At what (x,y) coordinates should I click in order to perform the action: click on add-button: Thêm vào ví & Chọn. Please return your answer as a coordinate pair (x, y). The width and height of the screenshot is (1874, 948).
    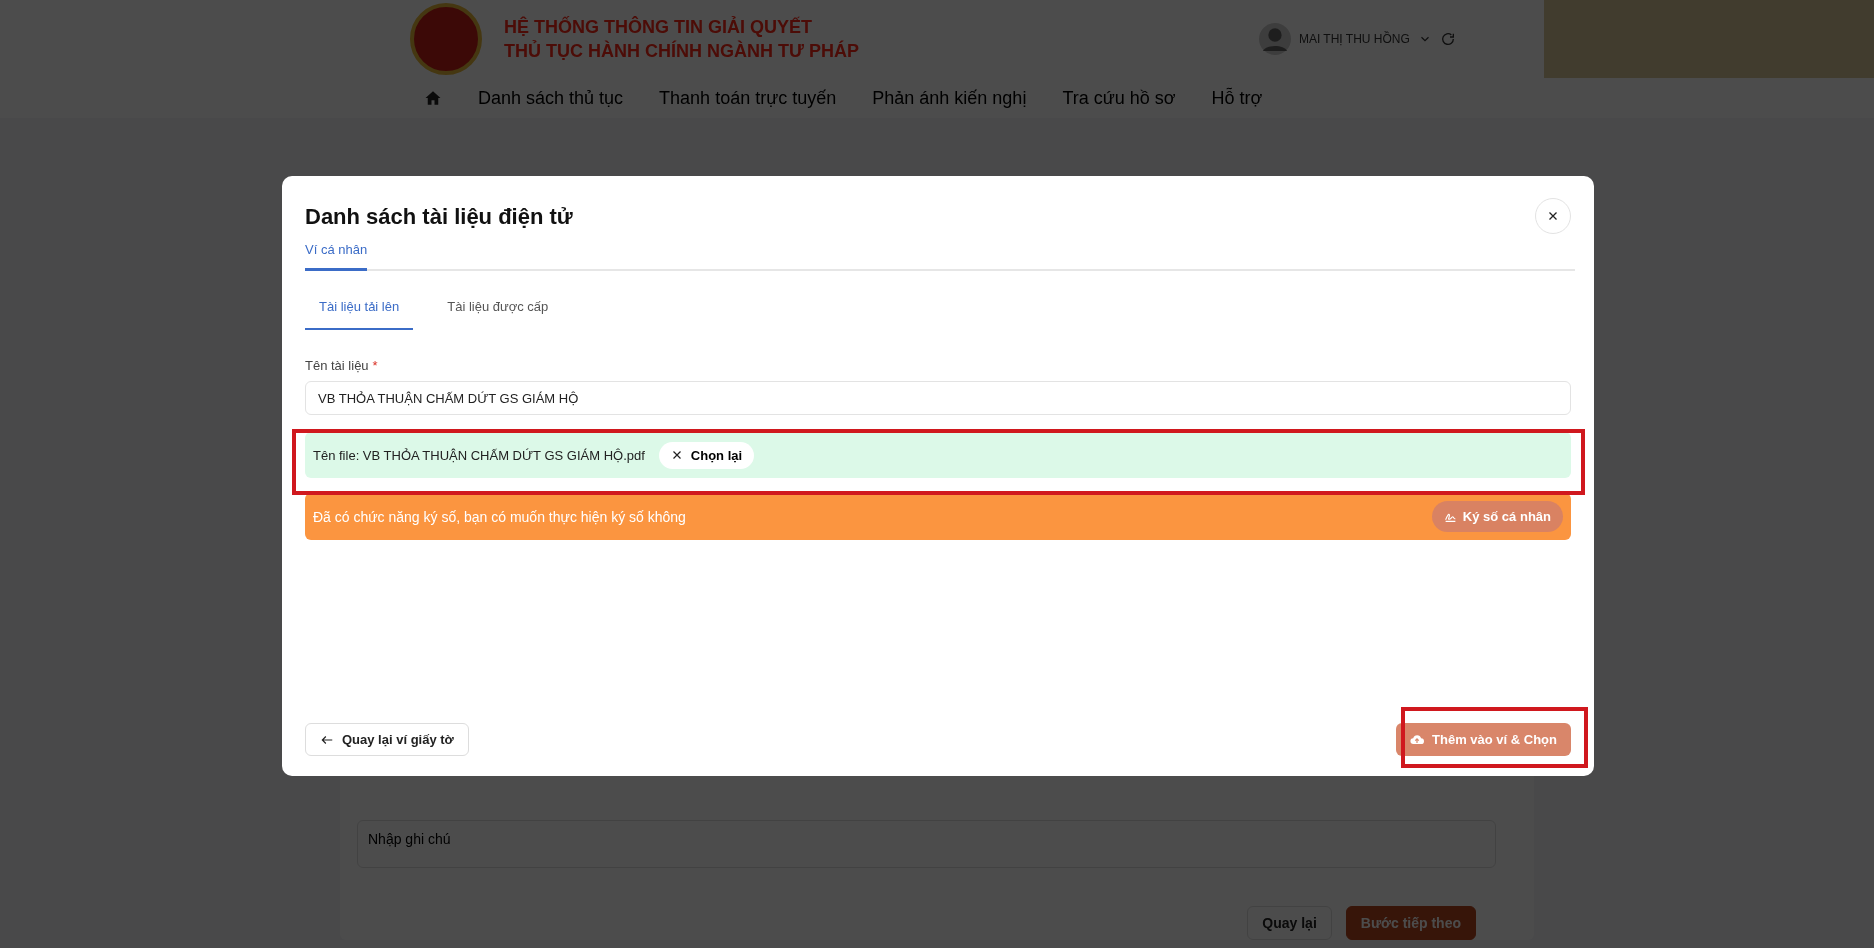
    Looking at the image, I should click on (1483, 739).